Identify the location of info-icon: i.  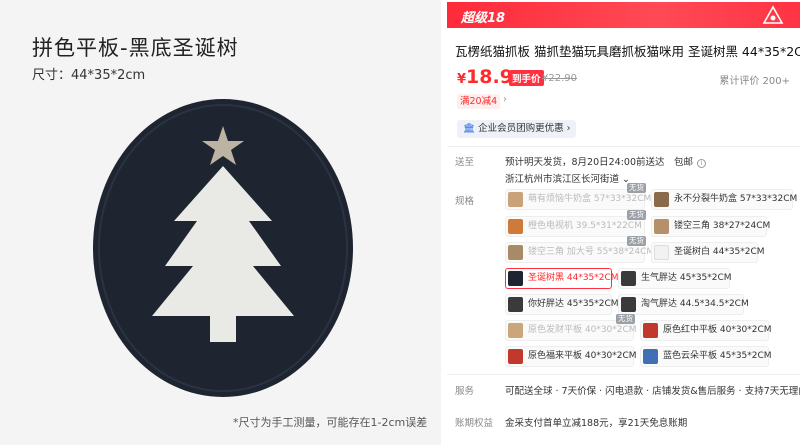
(702, 163).